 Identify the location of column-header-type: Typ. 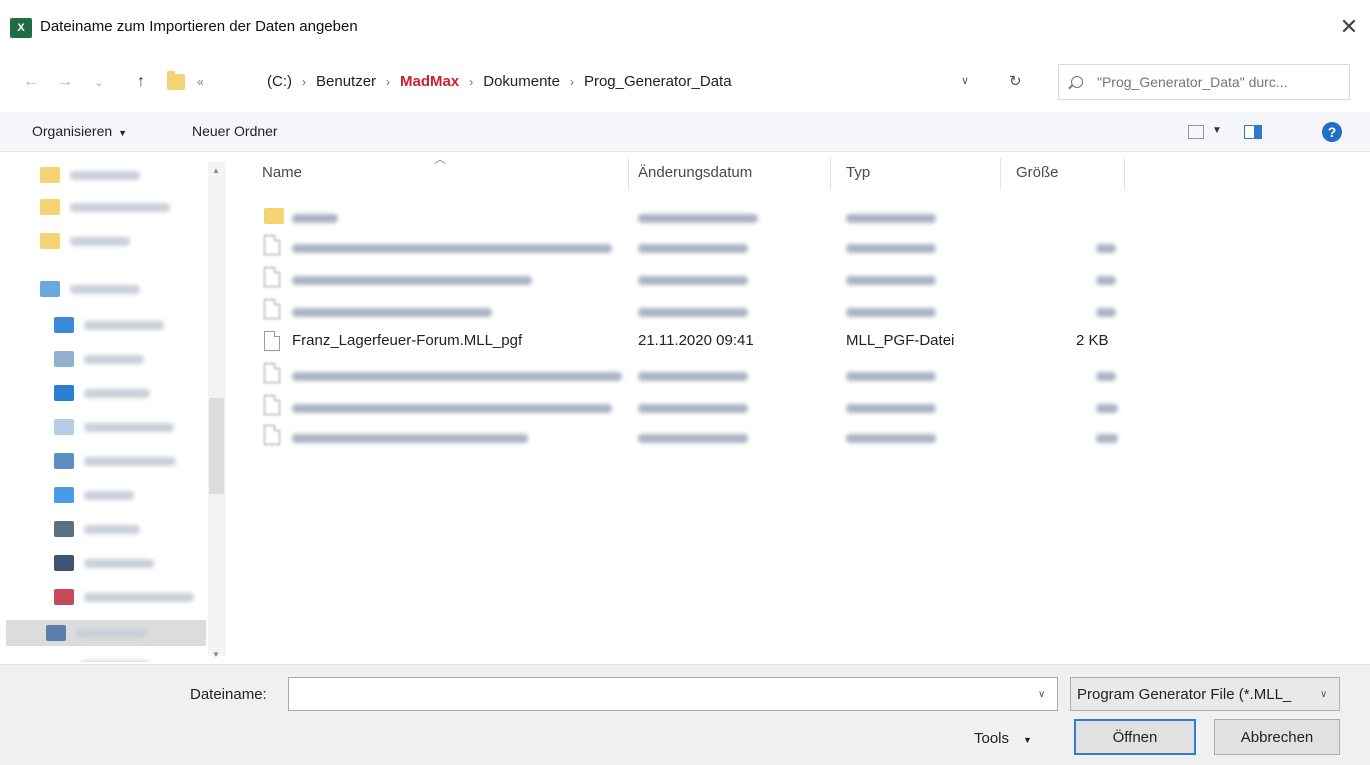
(858, 172).